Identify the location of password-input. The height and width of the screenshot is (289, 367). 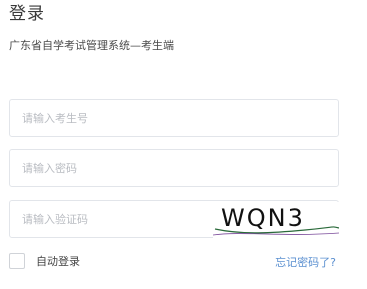
(174, 168).